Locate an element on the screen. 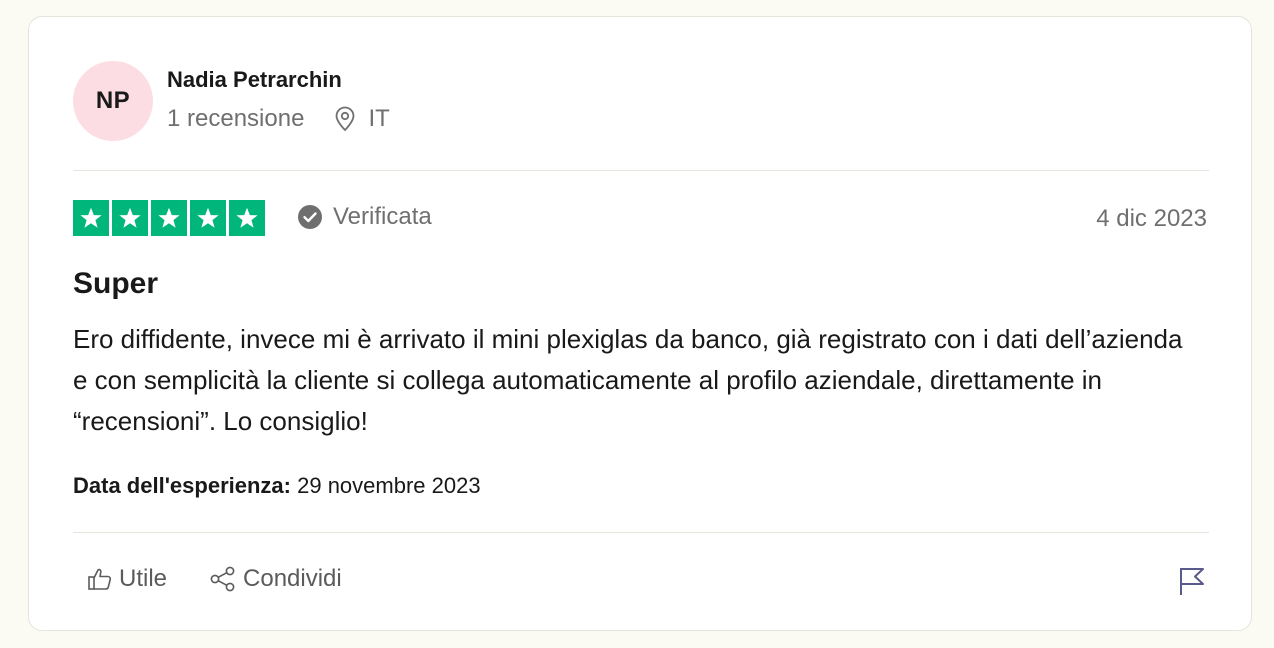  review-actions: Utile Condividi is located at coordinates (214, 579).